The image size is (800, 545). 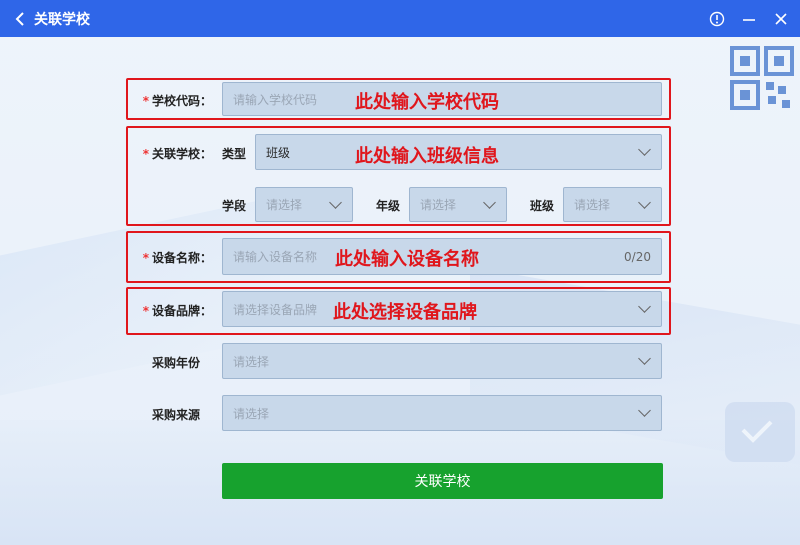 What do you see at coordinates (442, 481) in the screenshot?
I see `associate-school-button: 关联学校` at bounding box center [442, 481].